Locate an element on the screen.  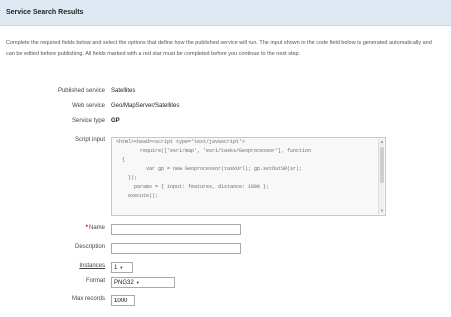
service-type-value: GP is located at coordinates (115, 121).